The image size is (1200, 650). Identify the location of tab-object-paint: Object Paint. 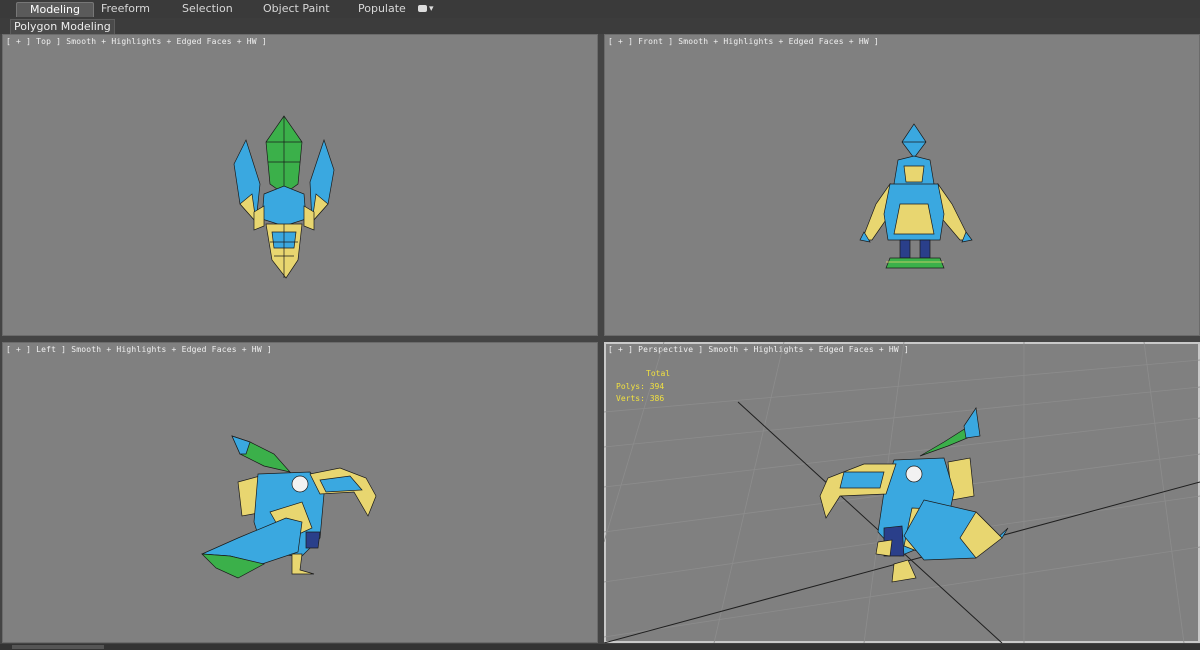
(296, 9).